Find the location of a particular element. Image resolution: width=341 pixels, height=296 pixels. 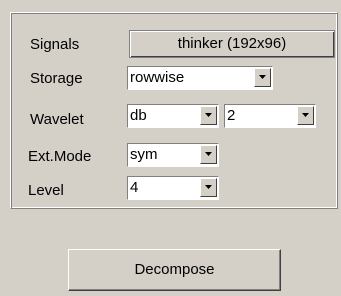

ext-mode-label: Ext.Mode is located at coordinates (60, 156).